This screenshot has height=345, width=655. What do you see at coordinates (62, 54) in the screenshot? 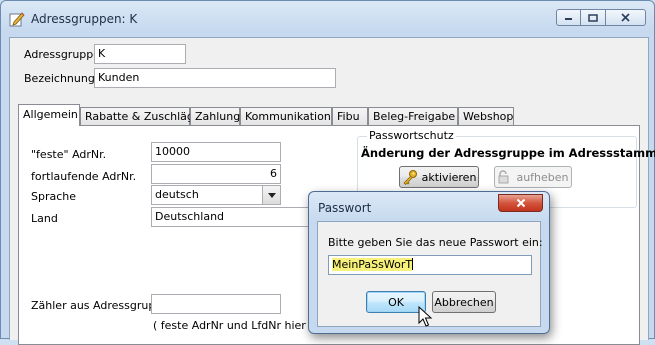
I see `adressgruppe-label: Adressgruppe` at bounding box center [62, 54].